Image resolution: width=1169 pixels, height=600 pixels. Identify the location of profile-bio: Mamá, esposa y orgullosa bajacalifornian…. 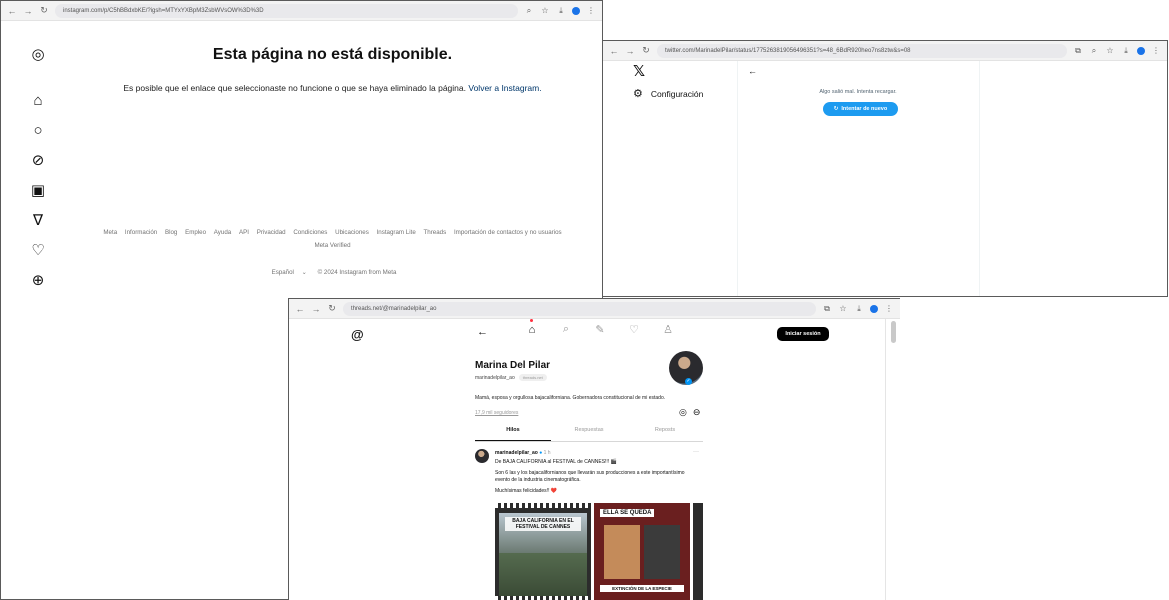
(570, 398).